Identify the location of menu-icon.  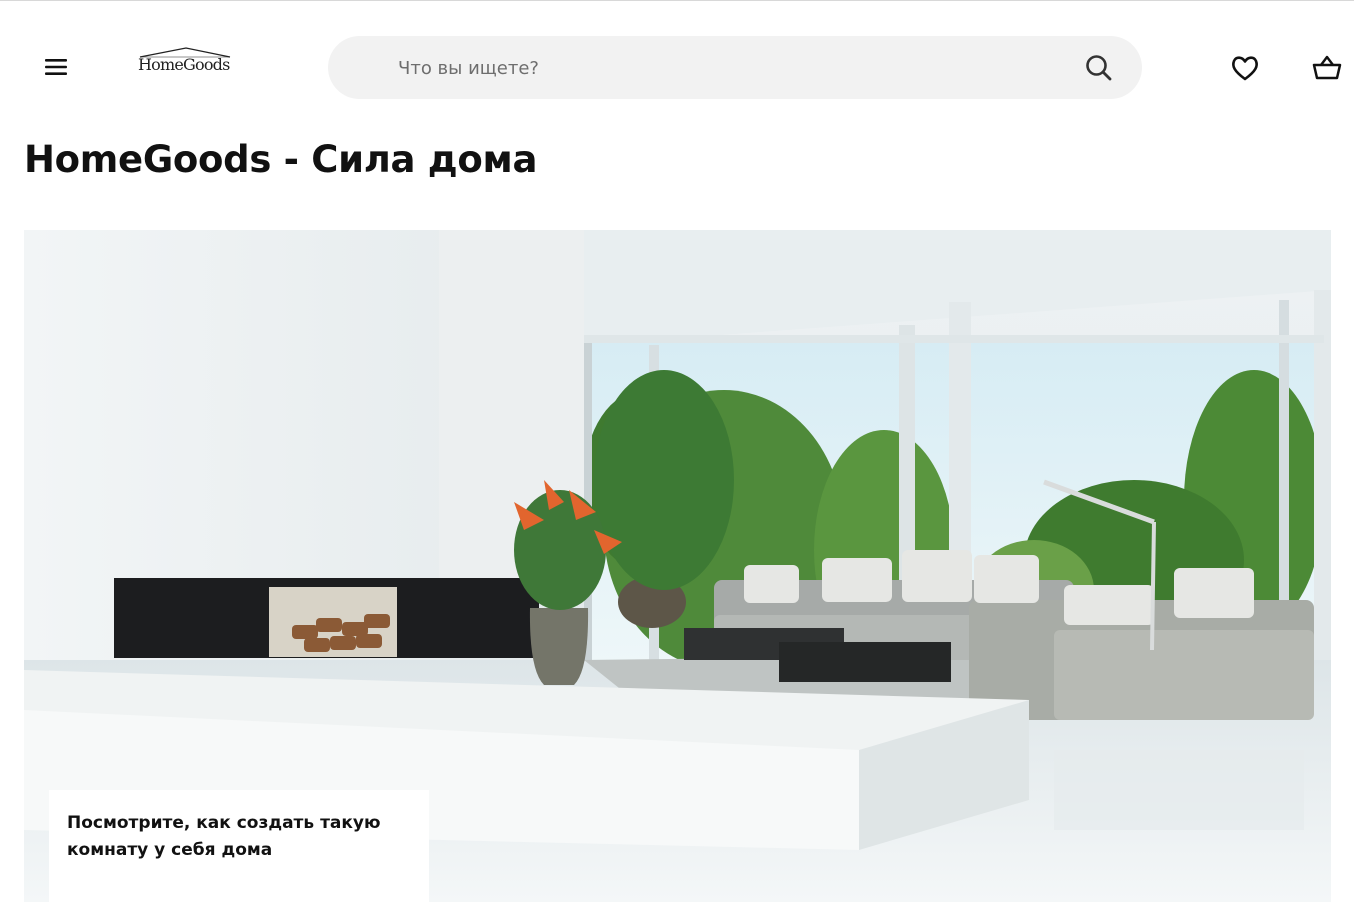
(56, 67).